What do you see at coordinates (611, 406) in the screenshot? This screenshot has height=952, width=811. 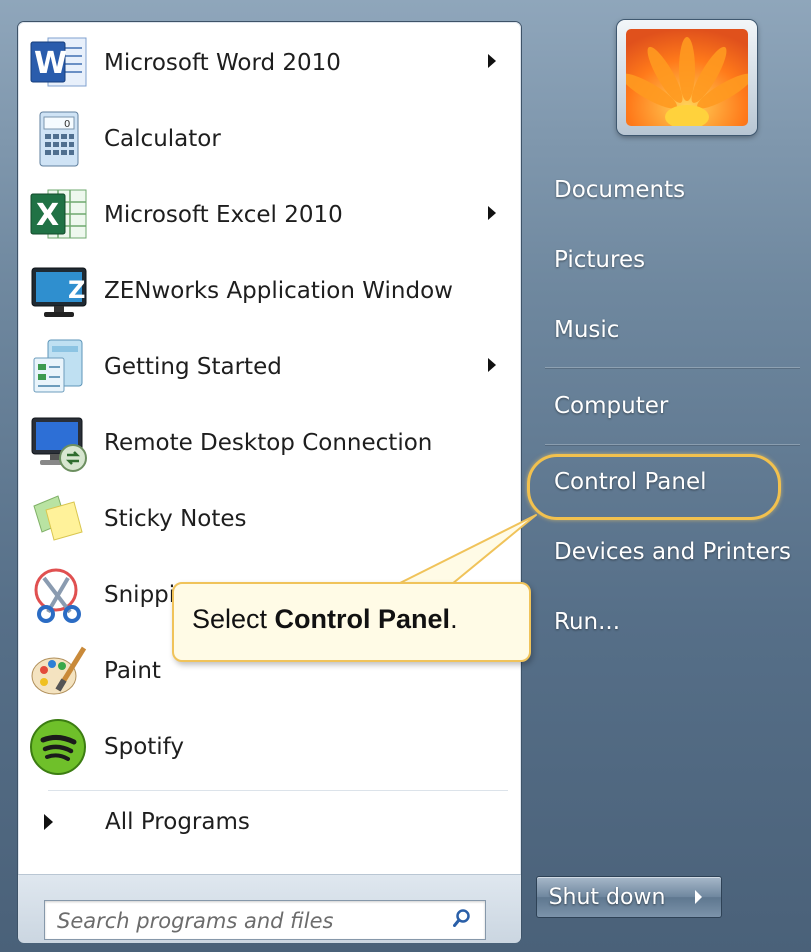 I see `right-item-label: Computer` at bounding box center [611, 406].